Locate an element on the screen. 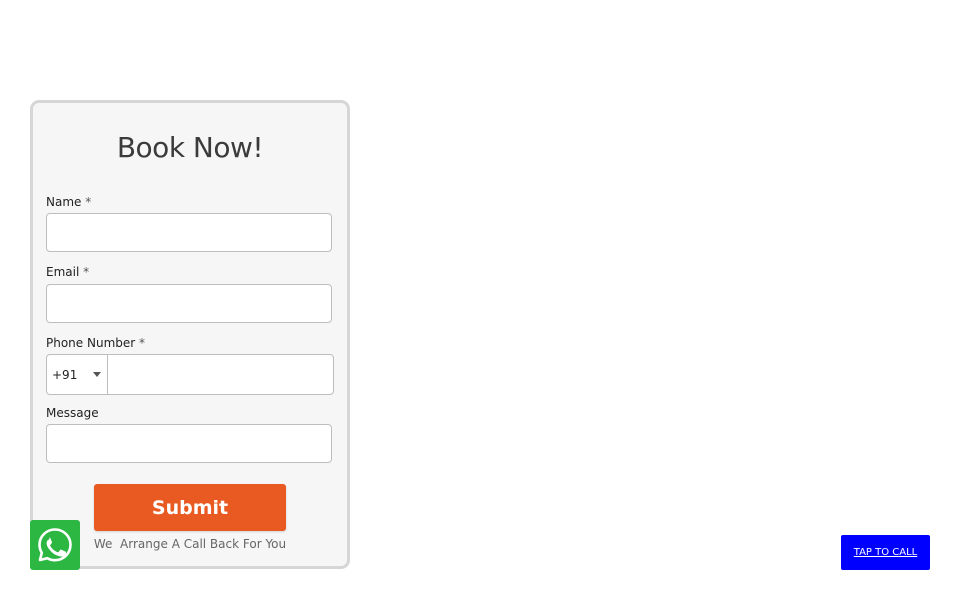  country-code-value: +91 is located at coordinates (65, 374).